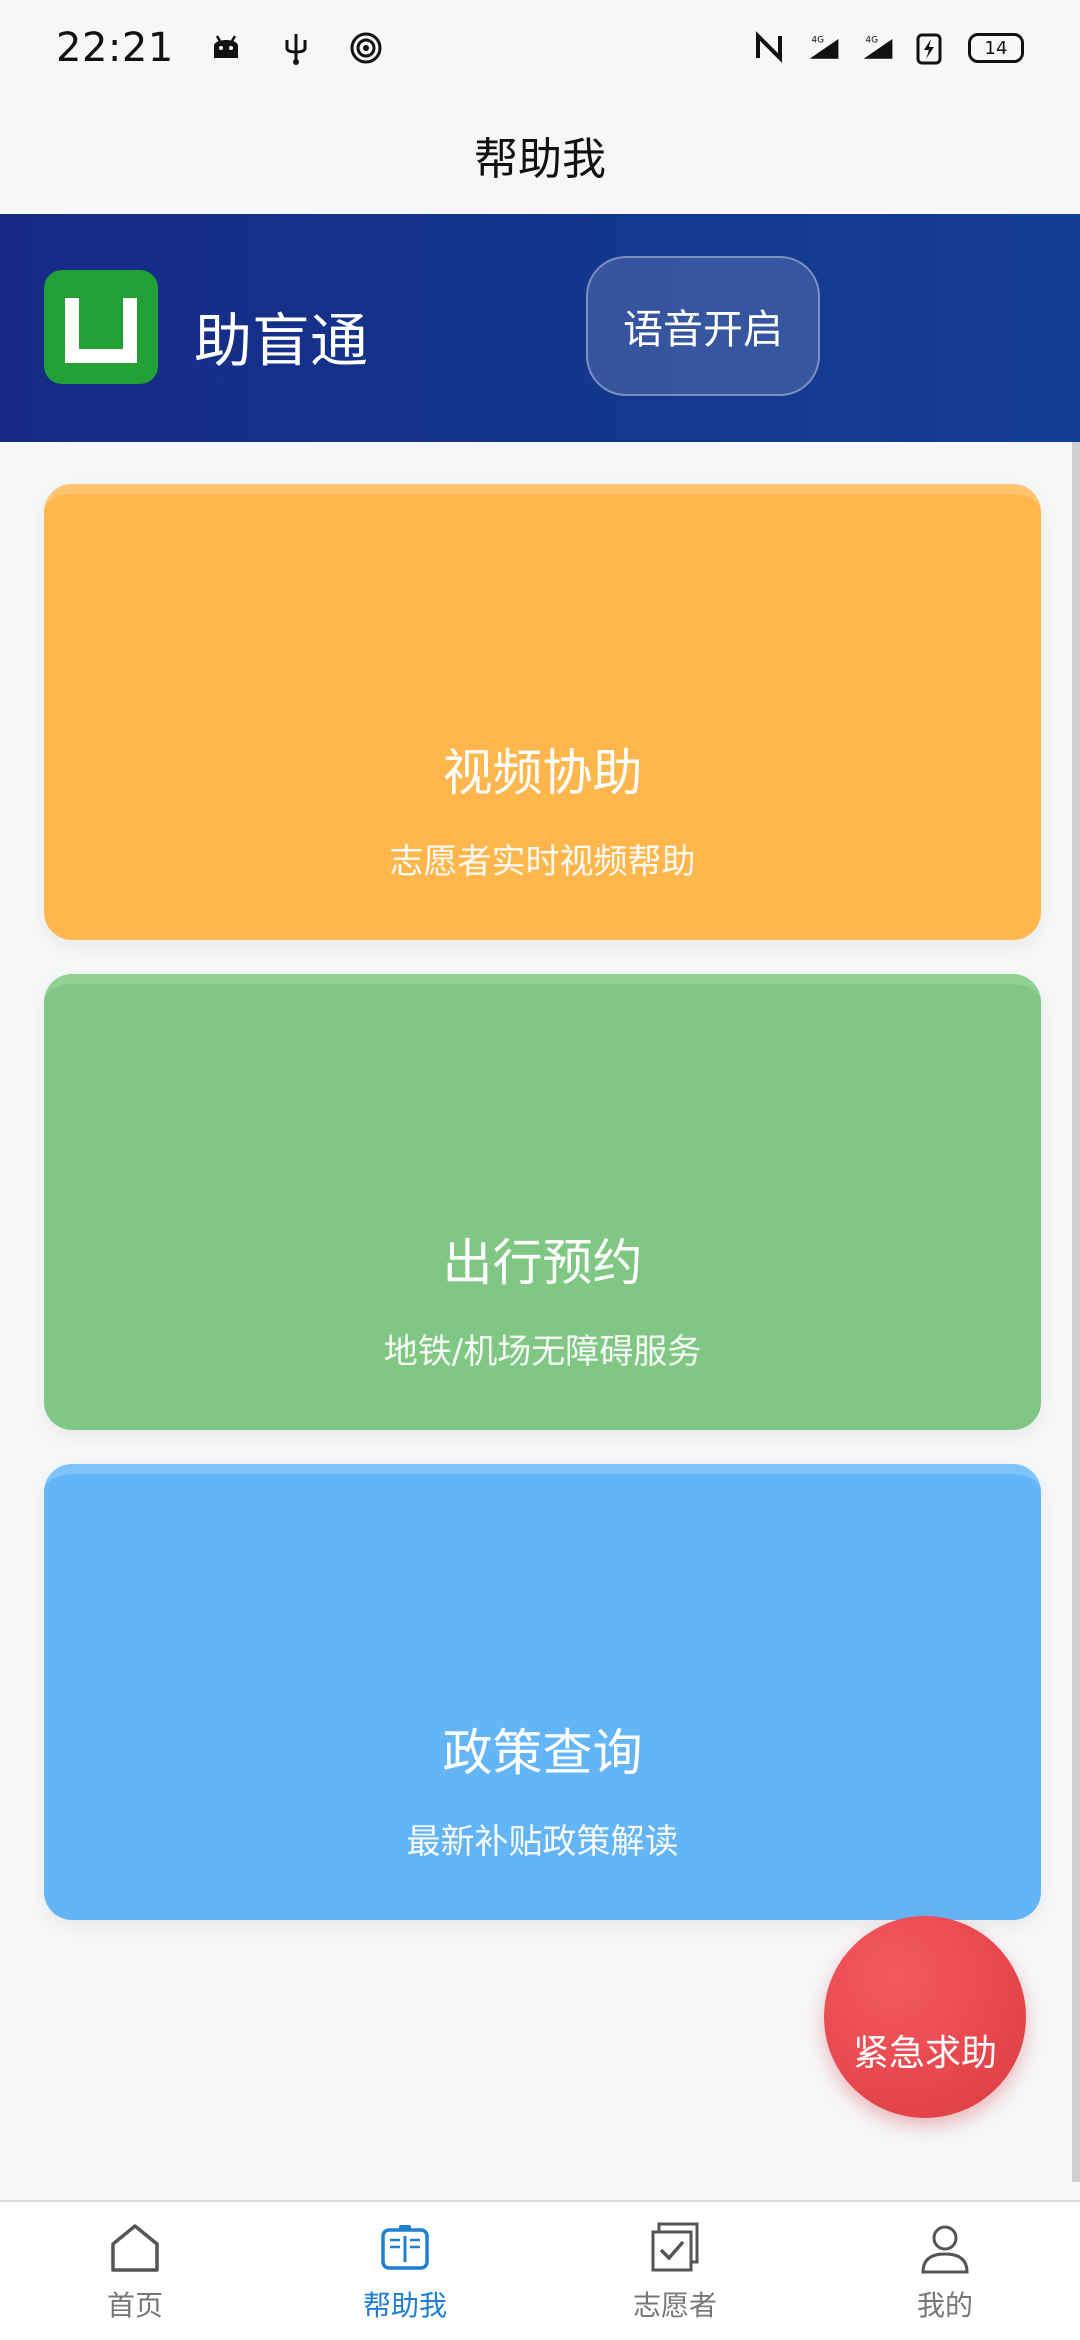 The width and height of the screenshot is (1080, 2340). Describe the element at coordinates (1076, 1312) in the screenshot. I see `scrollbar` at that location.